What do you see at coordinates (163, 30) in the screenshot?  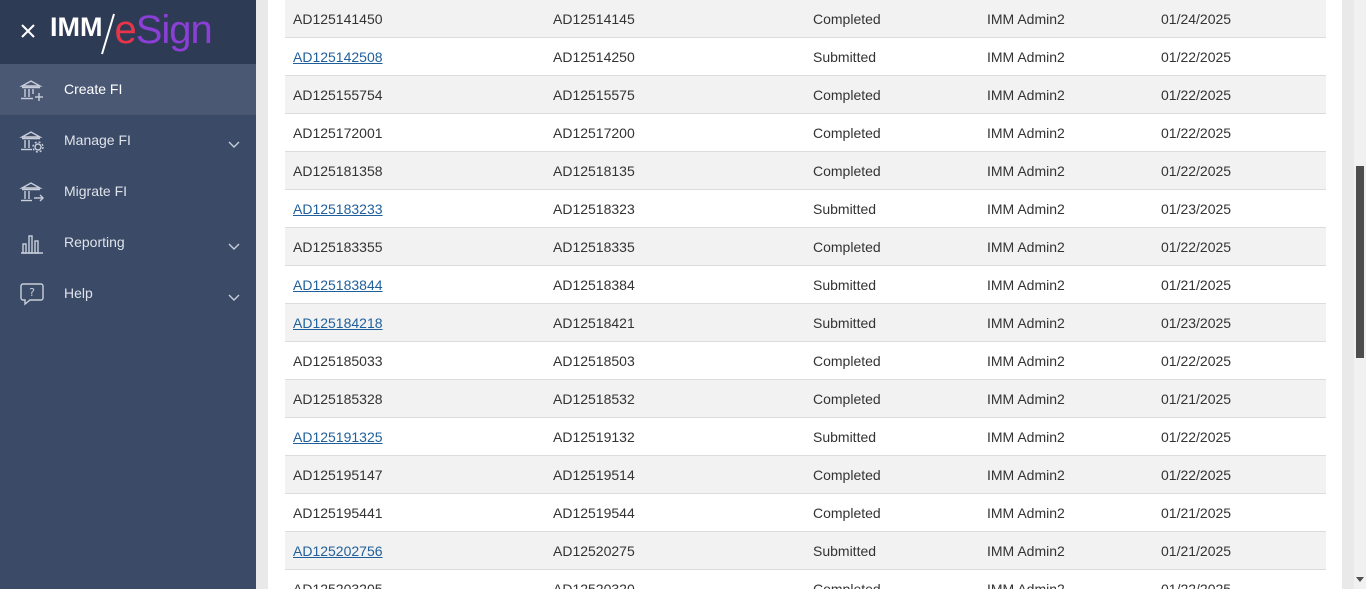 I see `logo-esign-text: eSign` at bounding box center [163, 30].